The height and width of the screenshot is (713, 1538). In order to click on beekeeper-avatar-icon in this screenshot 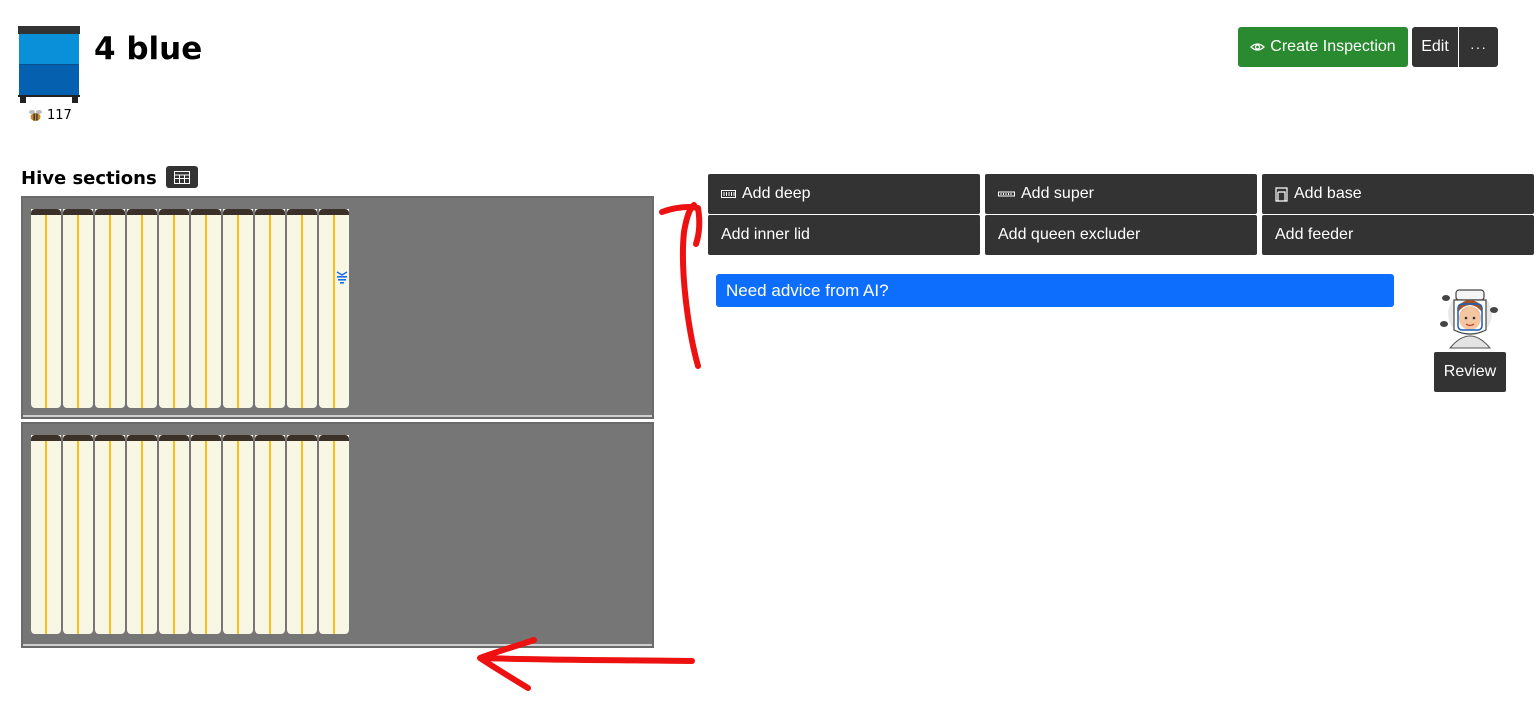, I will do `click(1469, 319)`.